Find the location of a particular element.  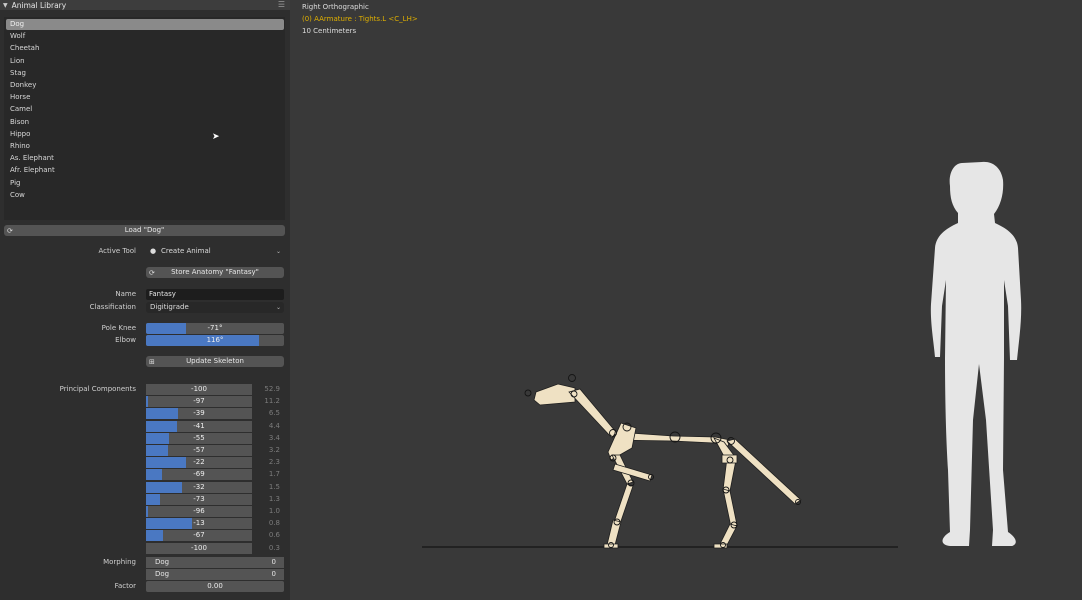

panel-title: Animal Library is located at coordinates (39, 5).